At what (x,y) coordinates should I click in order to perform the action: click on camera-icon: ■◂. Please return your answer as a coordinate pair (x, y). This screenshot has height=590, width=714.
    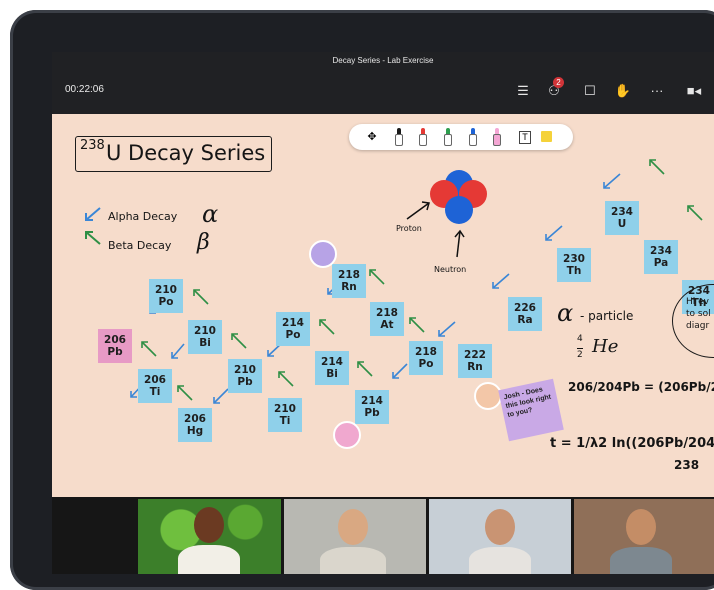
    Looking at the image, I should click on (694, 90).